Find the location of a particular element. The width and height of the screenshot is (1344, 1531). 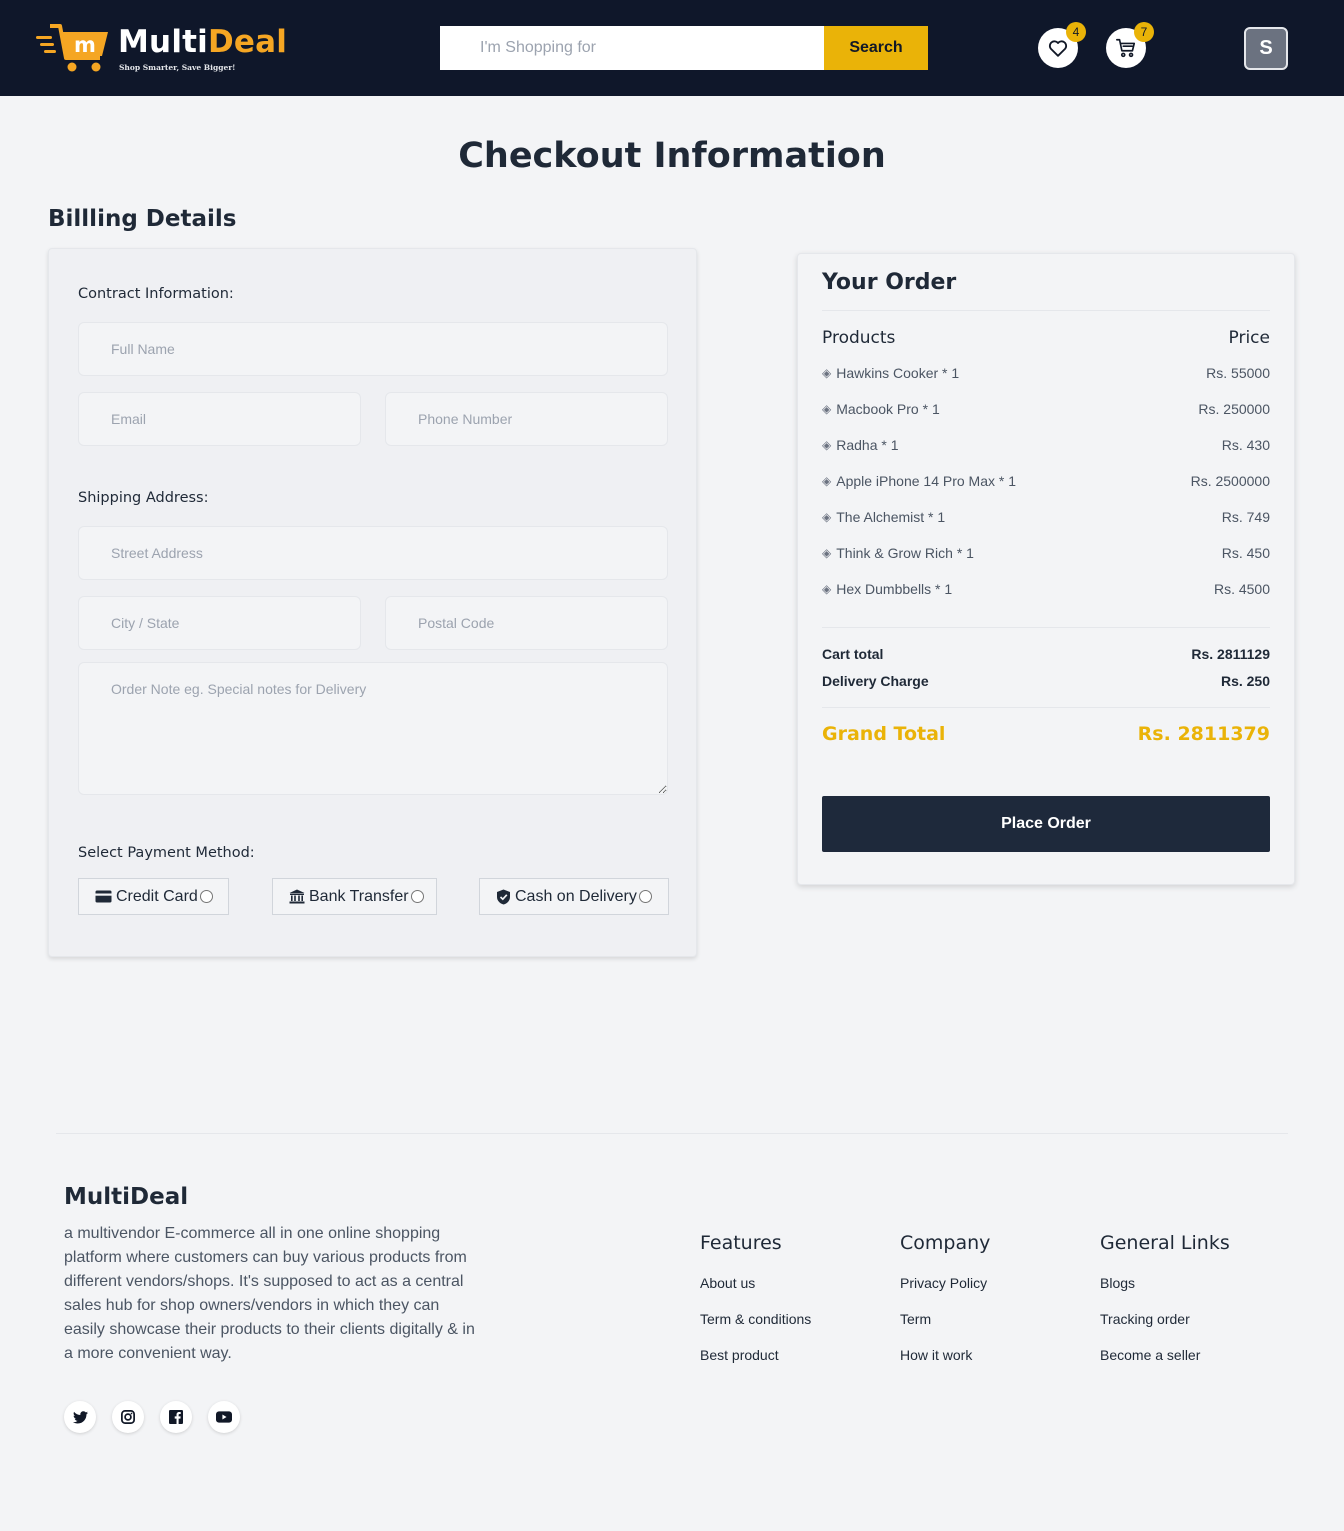

user-avatar: S is located at coordinates (1266, 48).